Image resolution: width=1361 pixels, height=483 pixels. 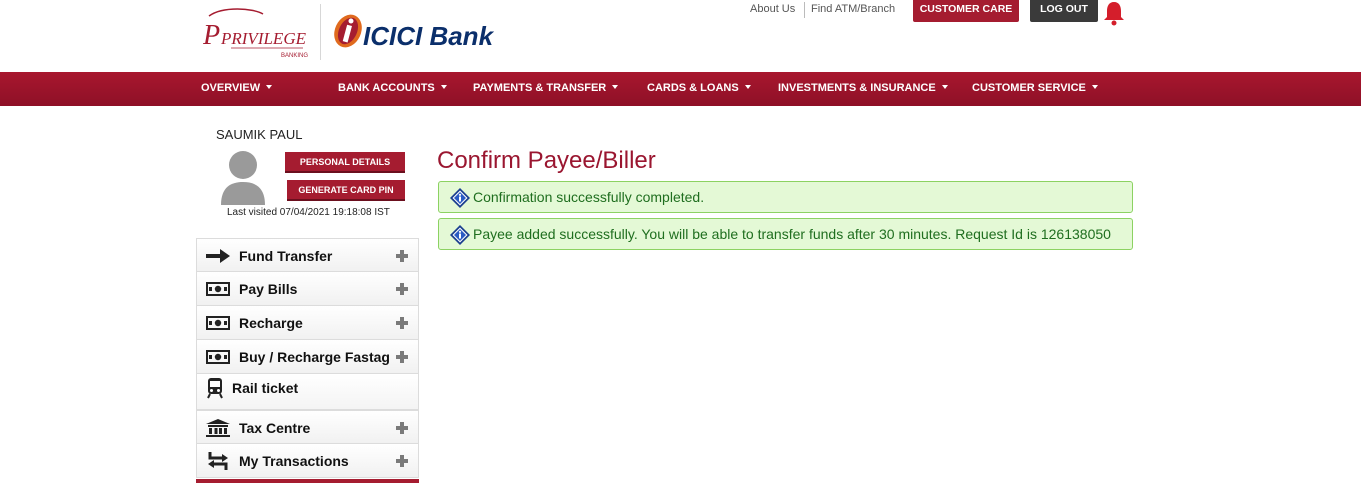 What do you see at coordinates (218, 428) in the screenshot?
I see `bank-building-icon` at bounding box center [218, 428].